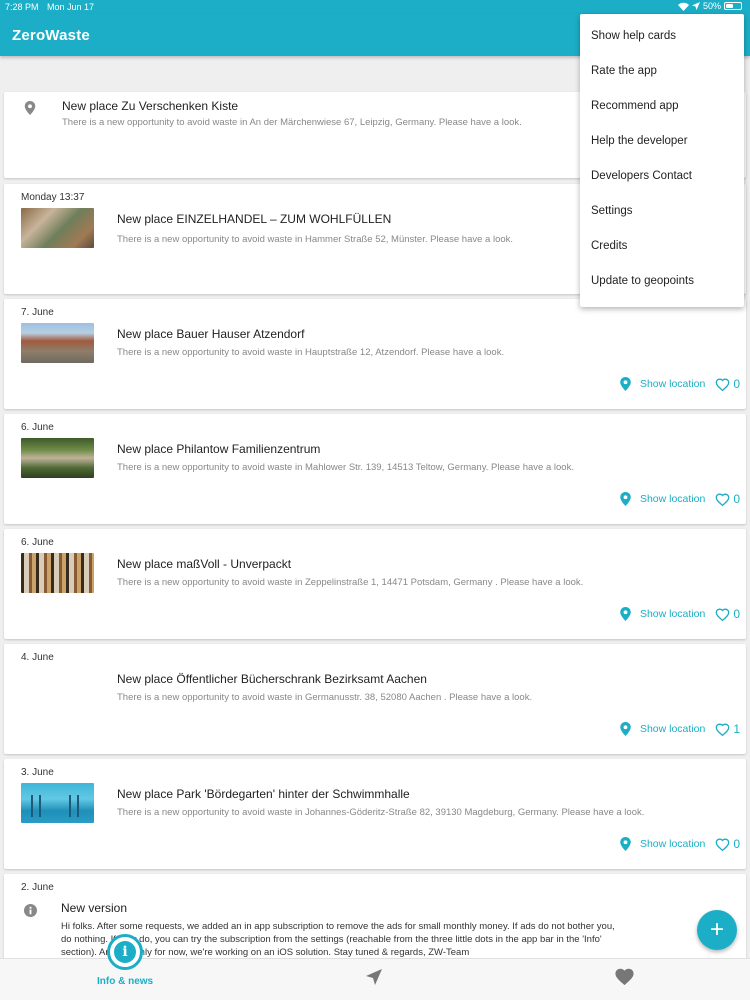 This screenshot has height=1000, width=750. I want to click on navigation-arrow-icon, so click(374, 977).